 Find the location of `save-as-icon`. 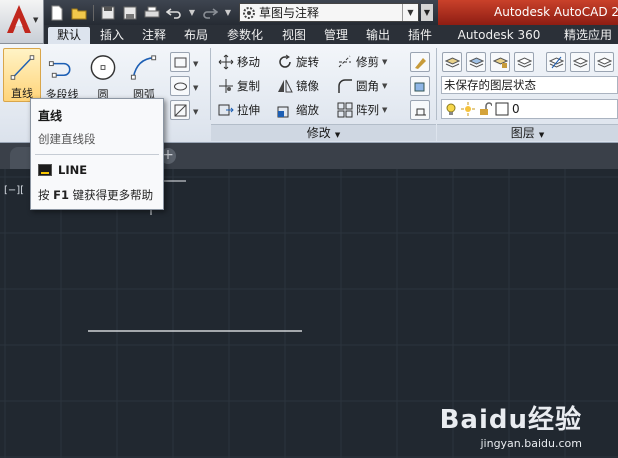

save-as-icon is located at coordinates (130, 13).